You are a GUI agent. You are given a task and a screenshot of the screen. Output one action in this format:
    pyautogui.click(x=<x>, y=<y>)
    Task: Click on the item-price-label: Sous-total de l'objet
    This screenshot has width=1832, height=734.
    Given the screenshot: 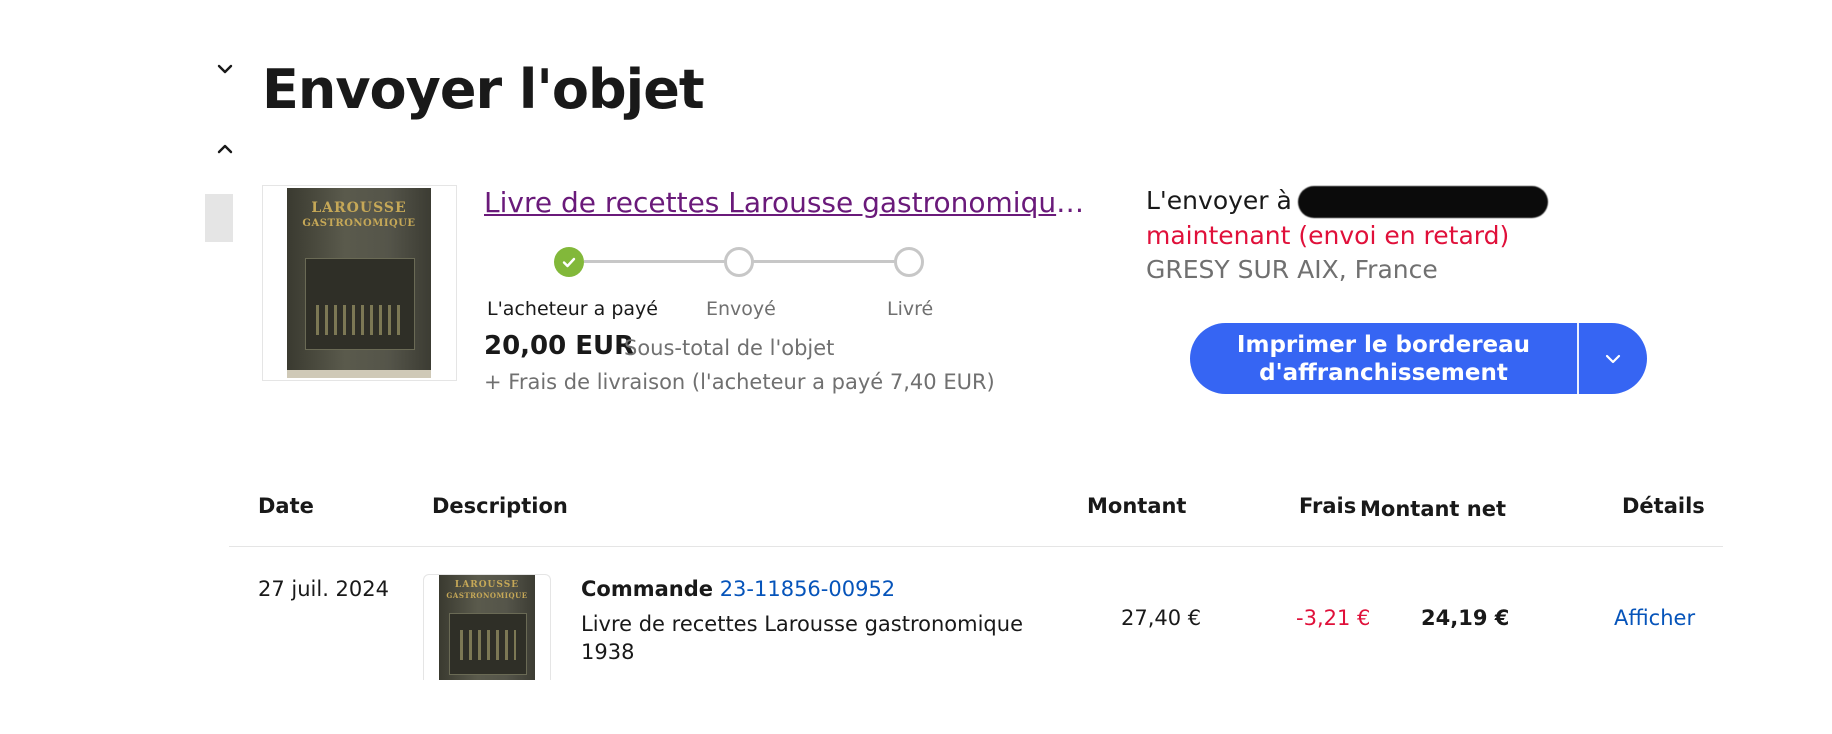 What is the action you would take?
    pyautogui.click(x=729, y=348)
    